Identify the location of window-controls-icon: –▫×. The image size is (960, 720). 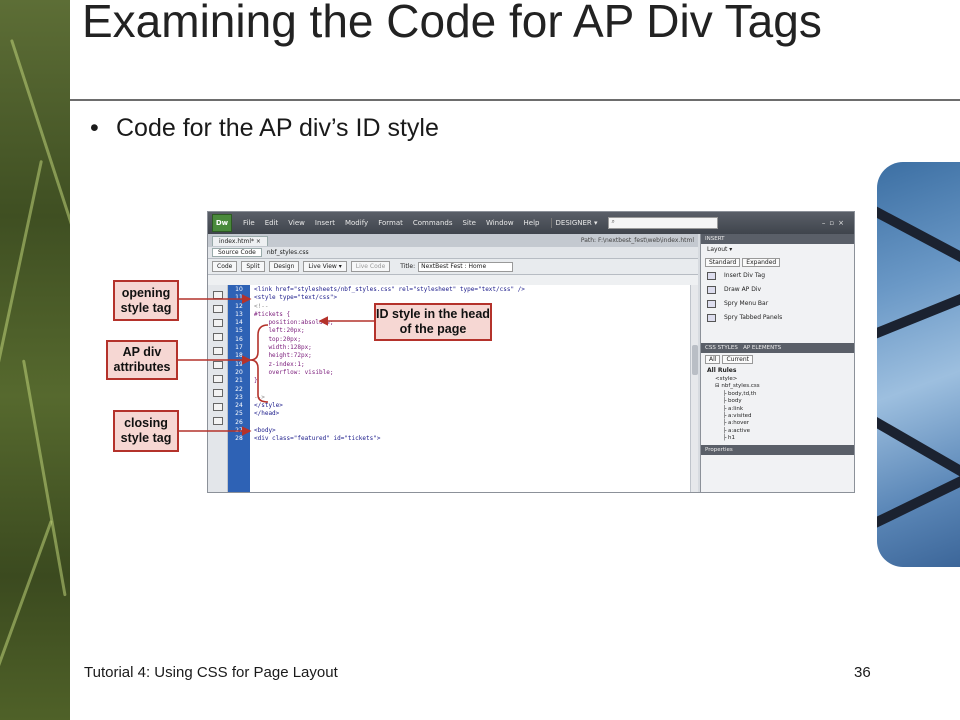
(838, 223).